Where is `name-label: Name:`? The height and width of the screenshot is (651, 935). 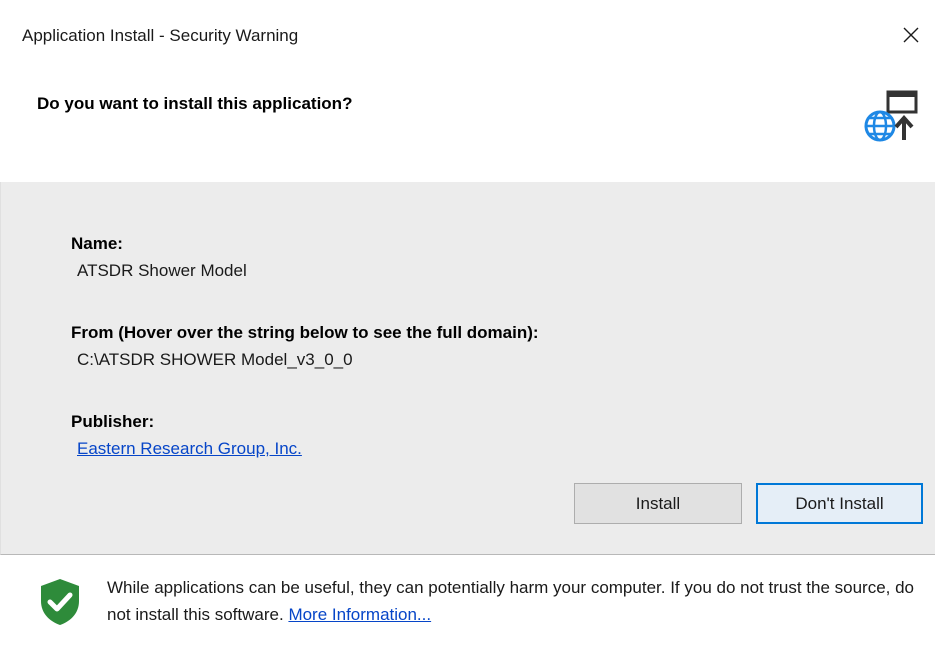
name-label: Name: is located at coordinates (97, 243).